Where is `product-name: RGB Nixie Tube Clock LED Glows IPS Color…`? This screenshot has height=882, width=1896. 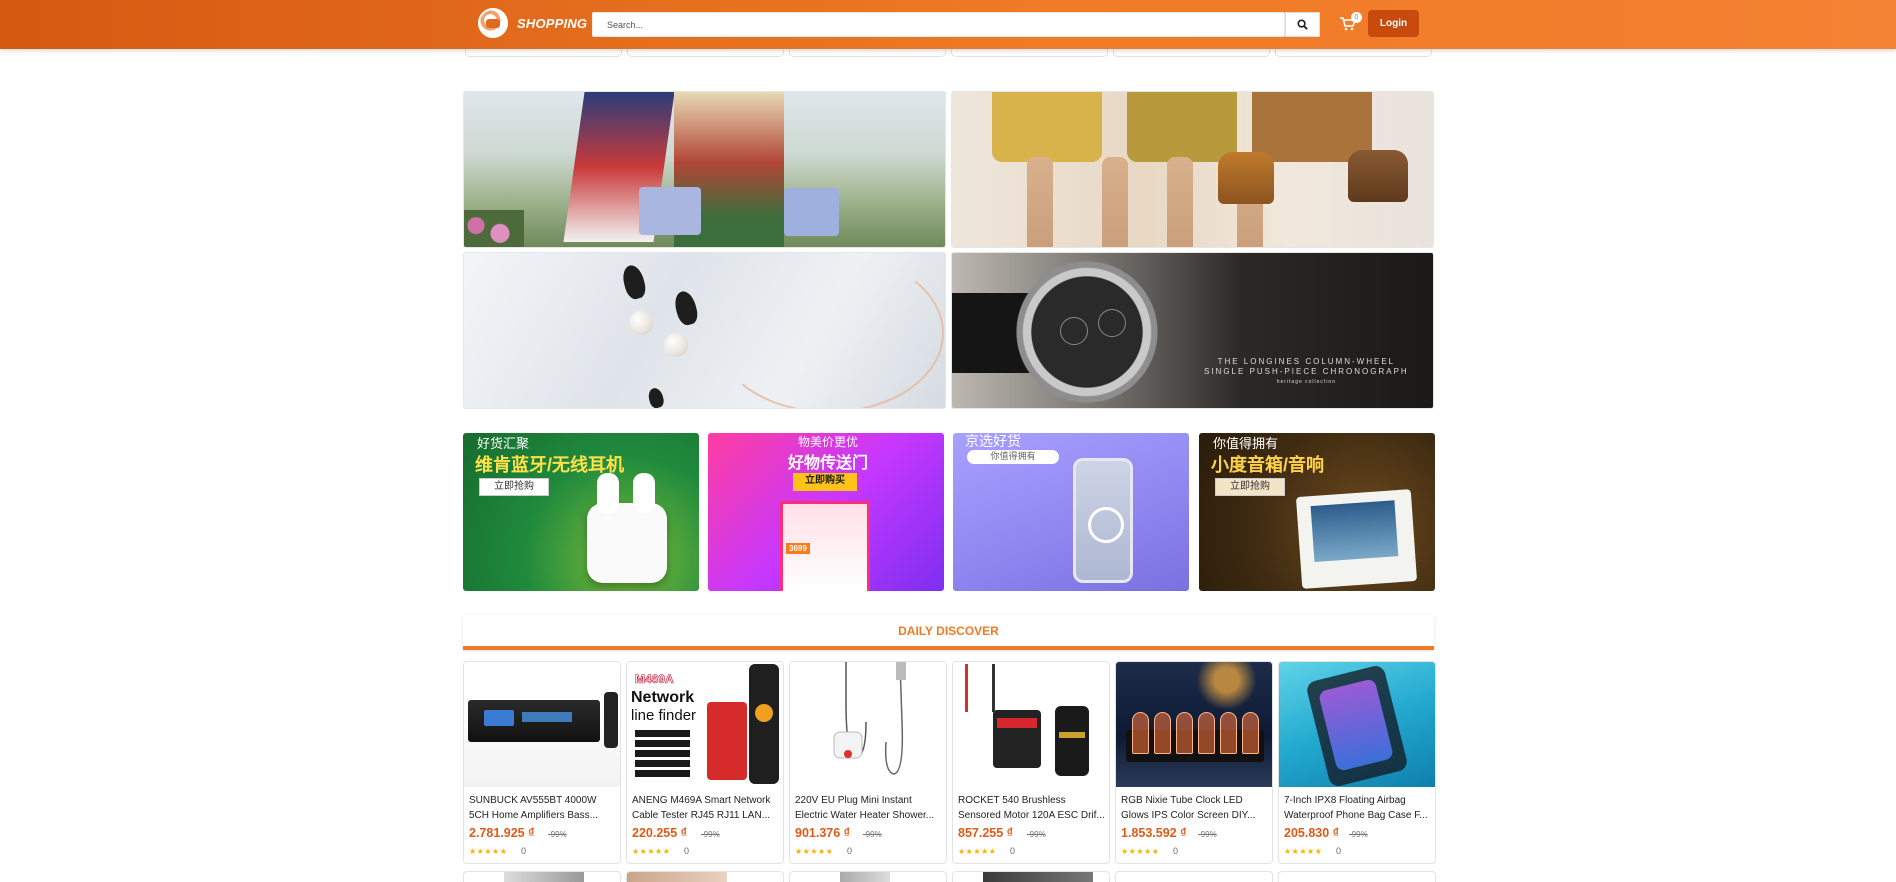 product-name: RGB Nixie Tube Clock LED Glows IPS Color… is located at coordinates (1195, 808).